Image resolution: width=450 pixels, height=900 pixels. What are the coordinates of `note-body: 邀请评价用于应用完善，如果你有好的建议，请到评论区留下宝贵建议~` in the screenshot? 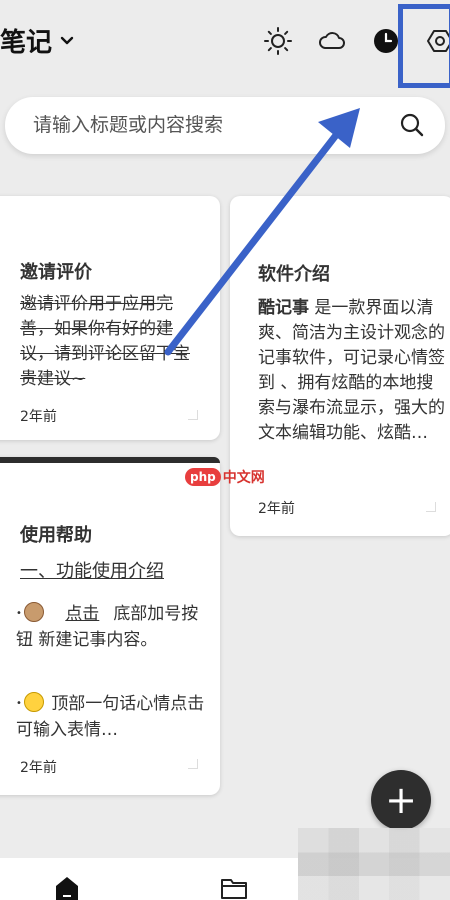 It's located at (105, 341).